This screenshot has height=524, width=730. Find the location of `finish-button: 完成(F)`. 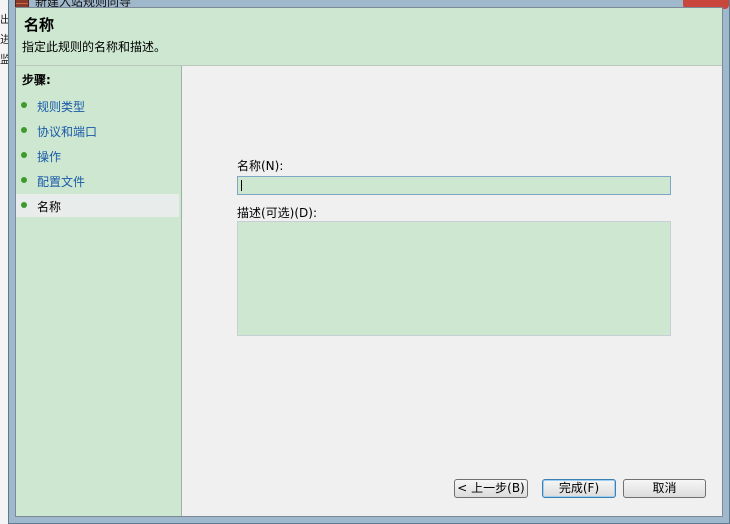

finish-button: 完成(F) is located at coordinates (579, 488).